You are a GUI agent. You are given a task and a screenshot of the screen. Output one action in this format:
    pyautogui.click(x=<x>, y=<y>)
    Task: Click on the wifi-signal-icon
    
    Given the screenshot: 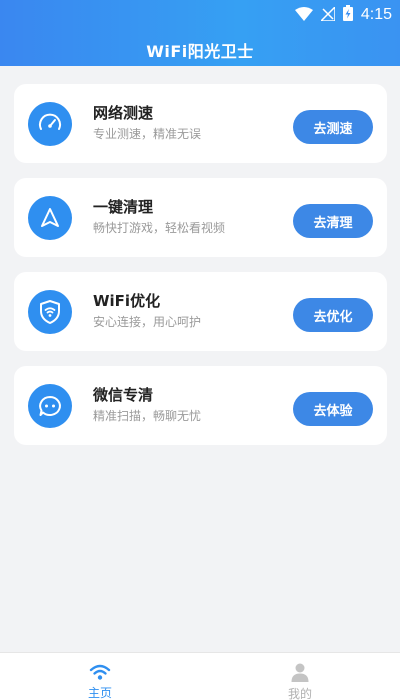 What is the action you would take?
    pyautogui.click(x=303, y=15)
    